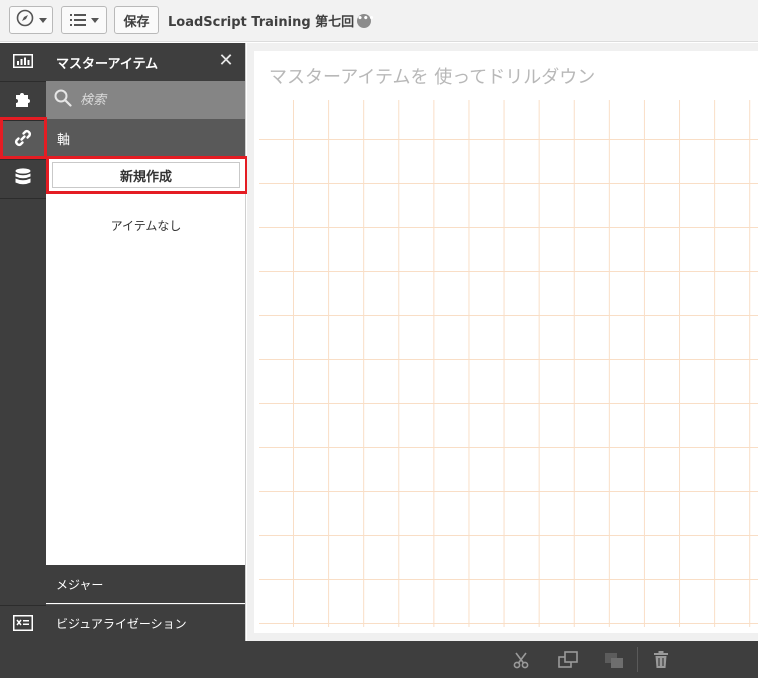  I want to click on copy-icon, so click(568, 660).